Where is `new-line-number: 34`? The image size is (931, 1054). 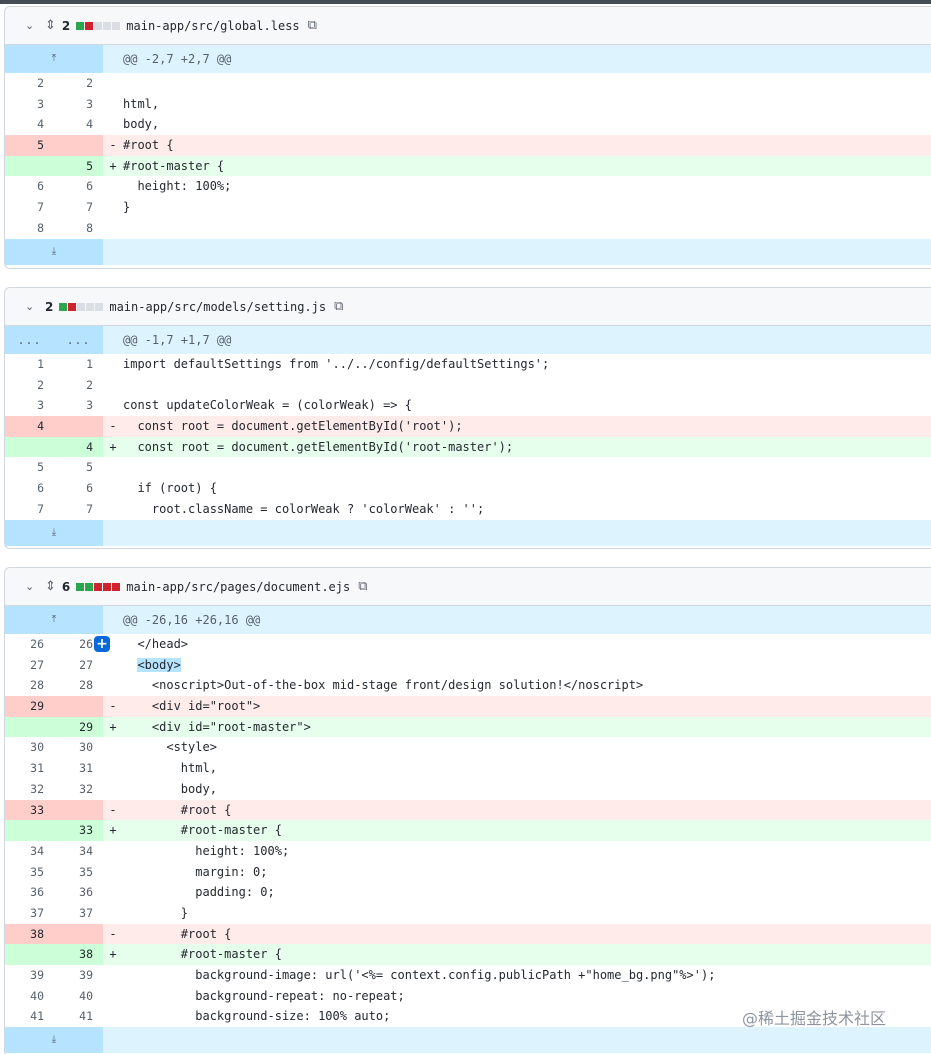 new-line-number: 34 is located at coordinates (78, 851).